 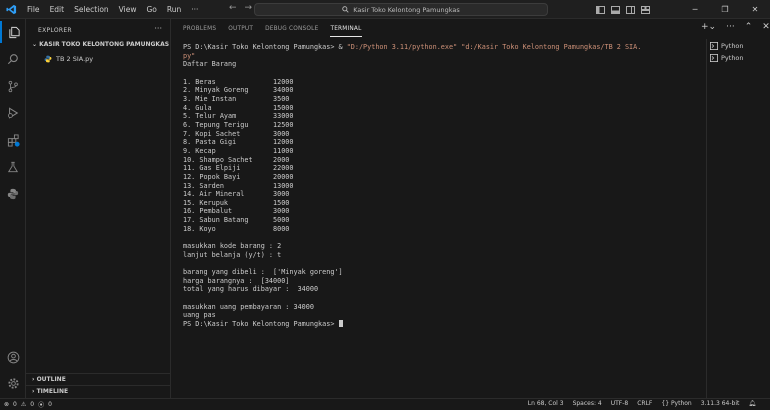 What do you see at coordinates (189, 55) in the screenshot?
I see `terminal-command-wrap: py"` at bounding box center [189, 55].